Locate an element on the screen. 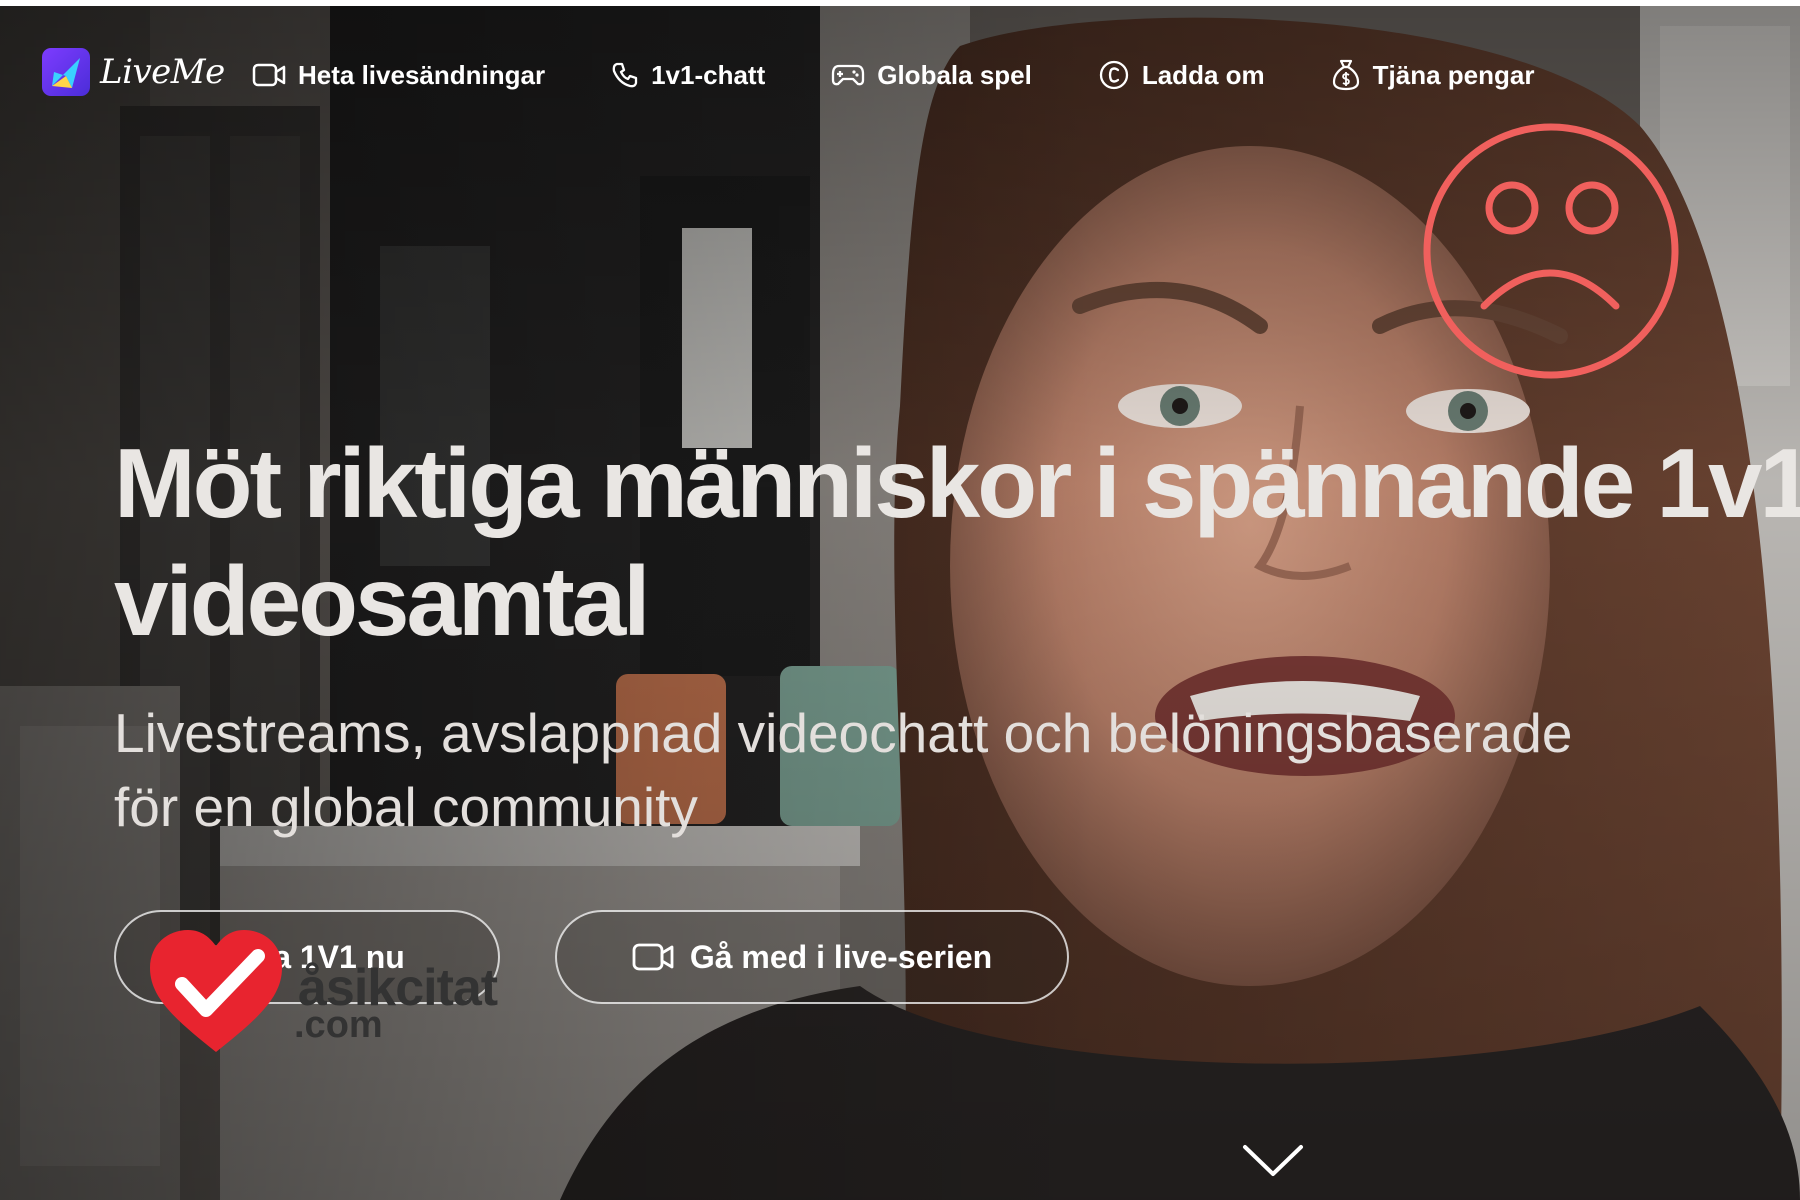 This screenshot has height=1200, width=1800. nav-item-label: Tjäna pengar is located at coordinates (1453, 74).